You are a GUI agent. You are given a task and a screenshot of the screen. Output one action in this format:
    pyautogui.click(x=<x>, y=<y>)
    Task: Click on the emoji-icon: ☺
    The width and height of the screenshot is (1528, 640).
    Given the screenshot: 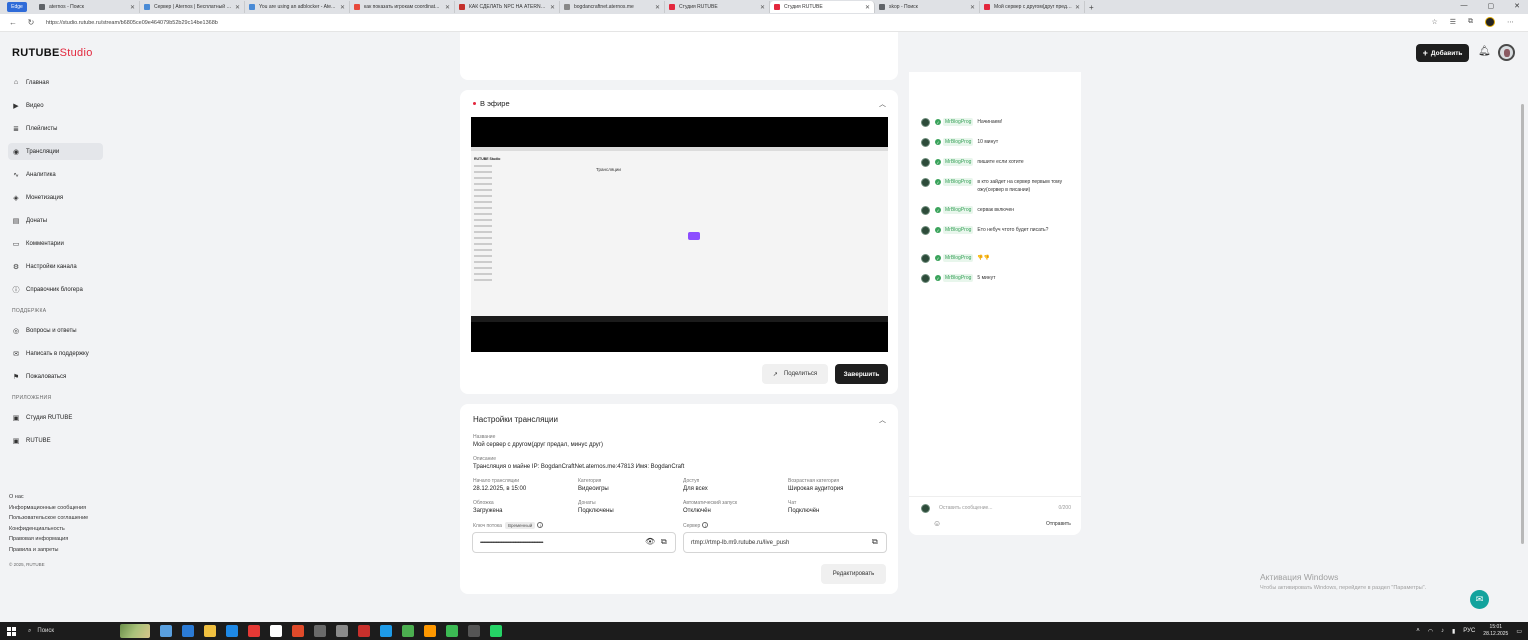 What is the action you would take?
    pyautogui.click(x=937, y=523)
    